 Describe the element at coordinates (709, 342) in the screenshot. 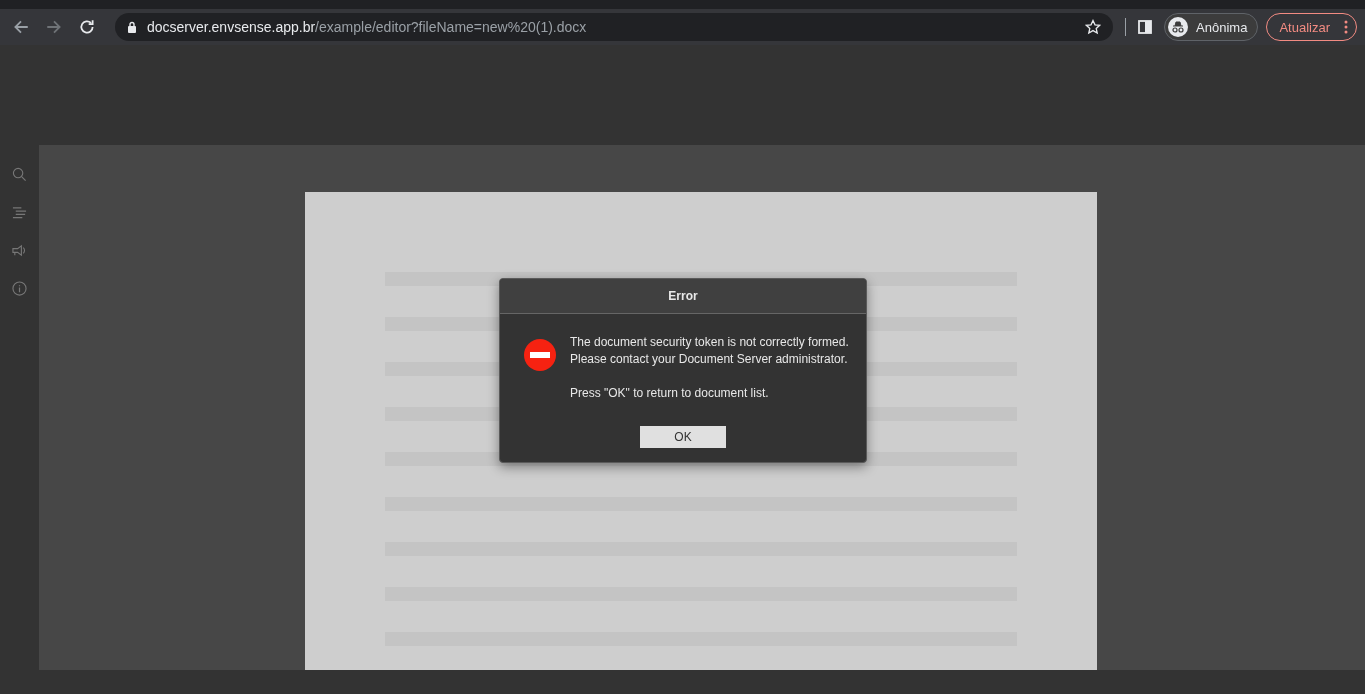

I see `error-message: The document security token is not correctly formed.` at that location.